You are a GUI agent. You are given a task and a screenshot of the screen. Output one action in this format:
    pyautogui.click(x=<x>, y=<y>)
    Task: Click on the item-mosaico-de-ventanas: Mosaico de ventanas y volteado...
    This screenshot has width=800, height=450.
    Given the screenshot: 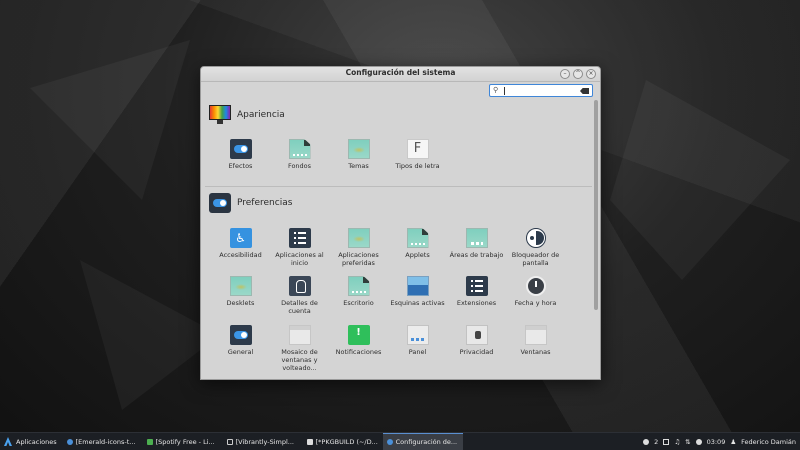 What is the action you would take?
    pyautogui.click(x=299, y=348)
    